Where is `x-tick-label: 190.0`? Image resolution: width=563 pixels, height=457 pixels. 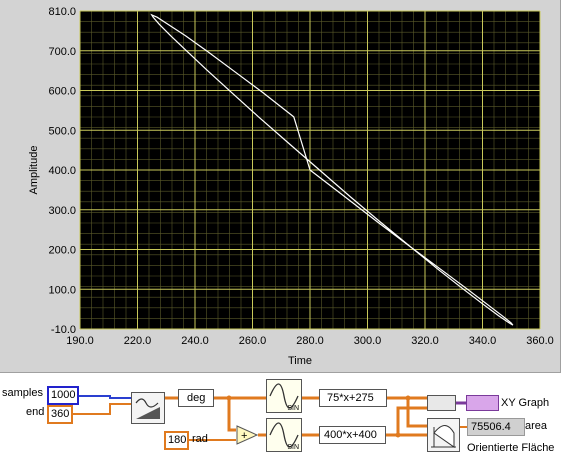 x-tick-label: 190.0 is located at coordinates (80, 341).